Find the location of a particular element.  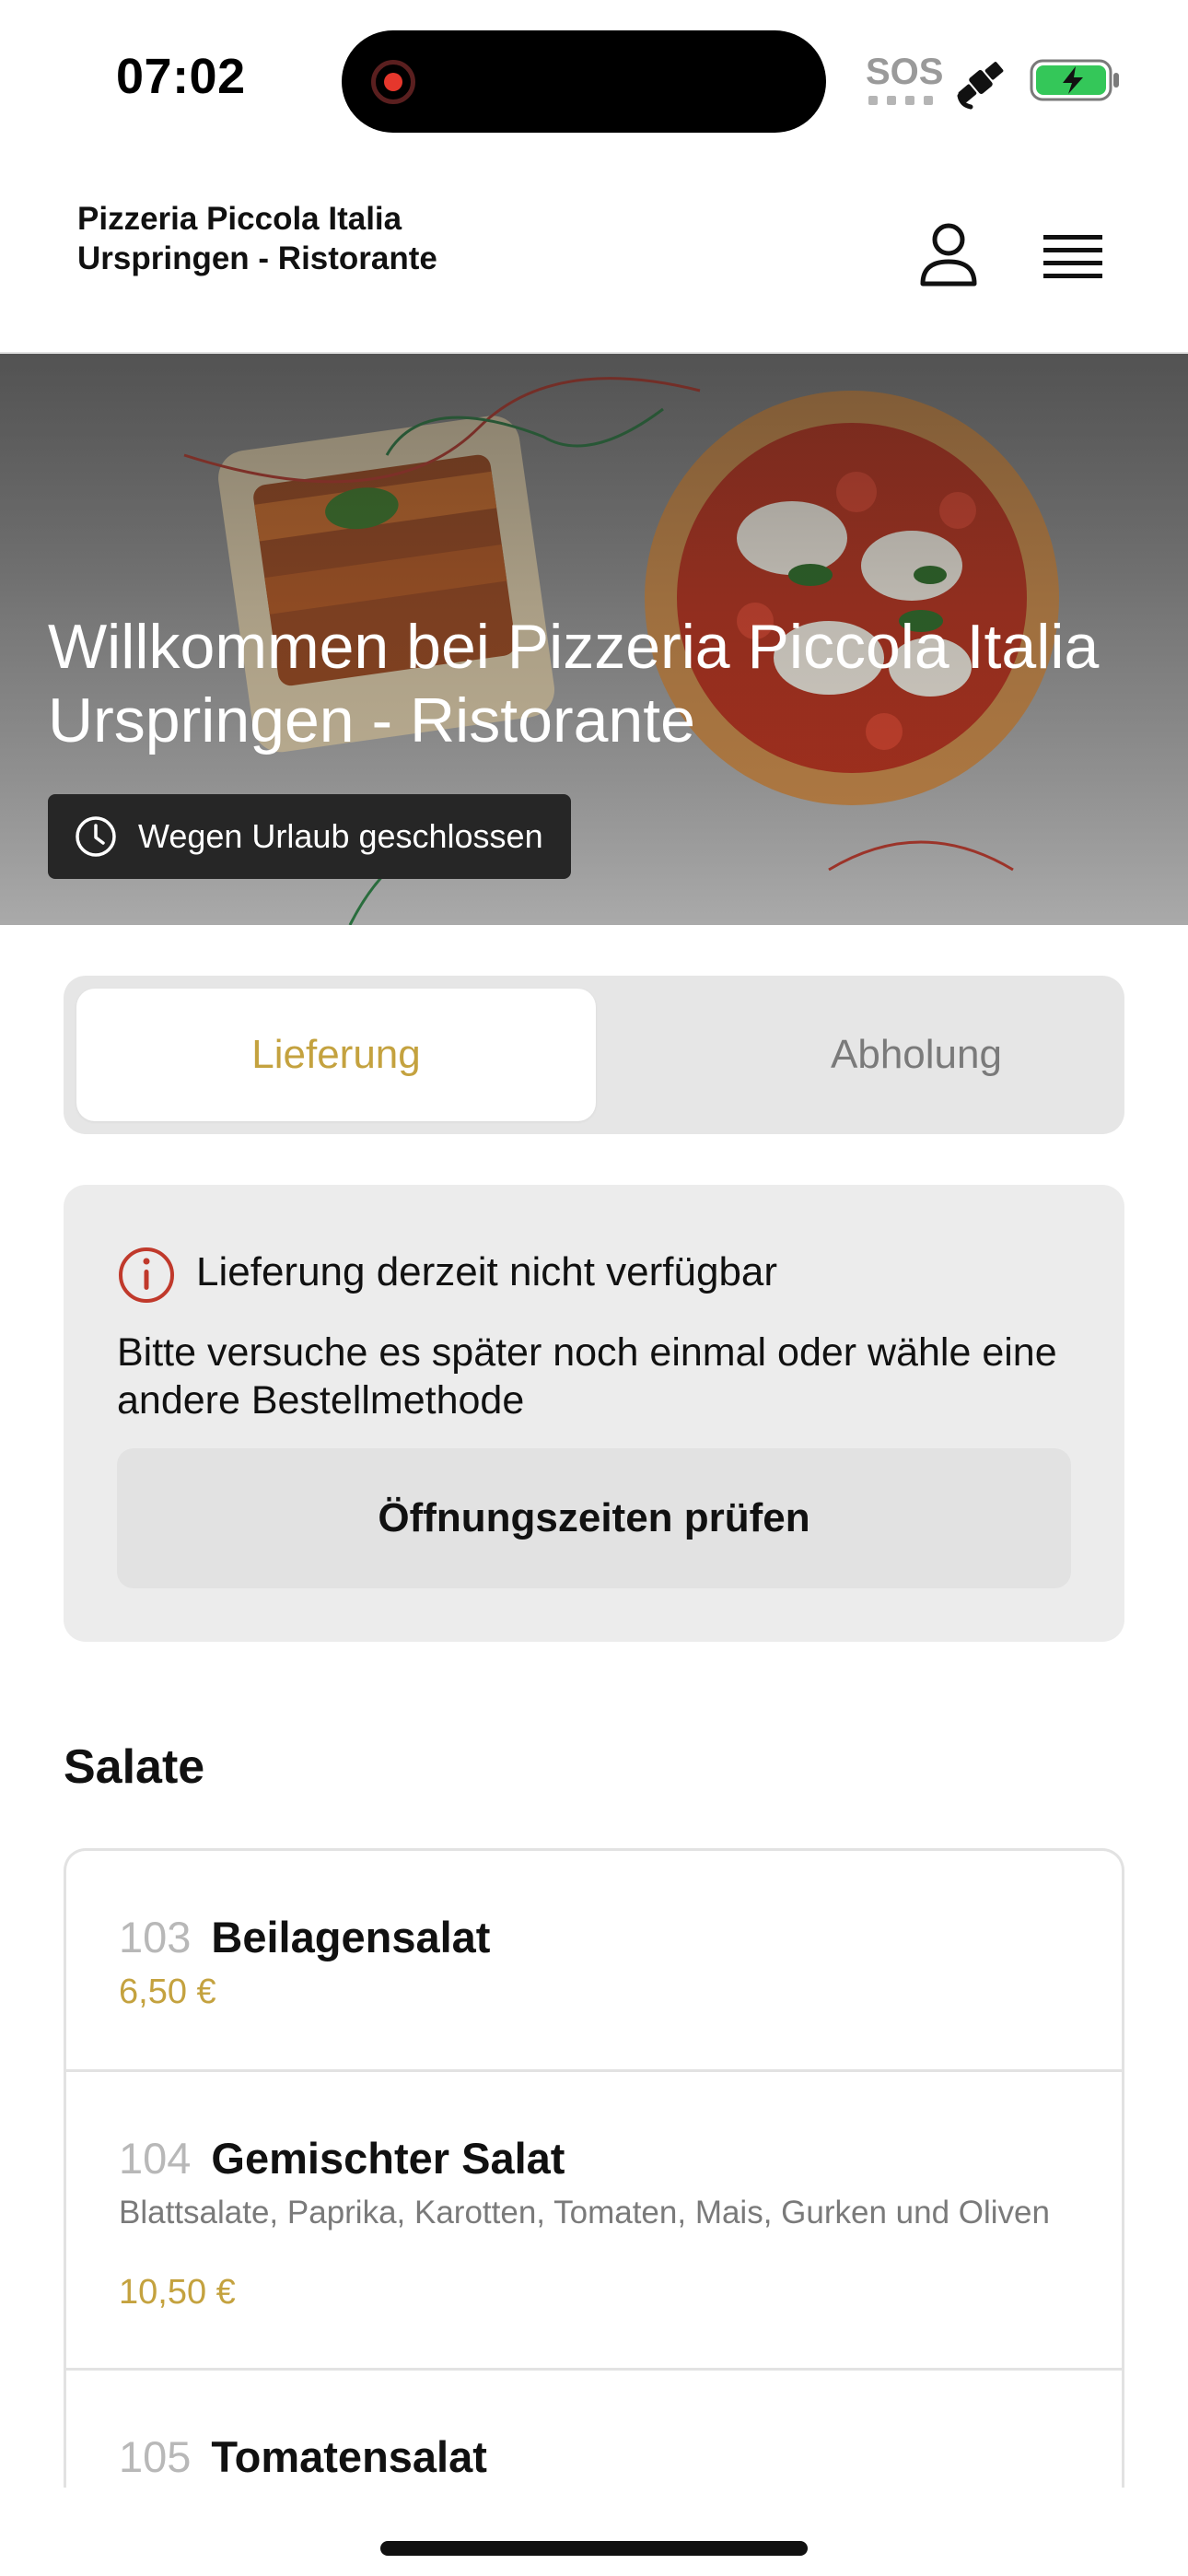

satellite-icon is located at coordinates (980, 86).